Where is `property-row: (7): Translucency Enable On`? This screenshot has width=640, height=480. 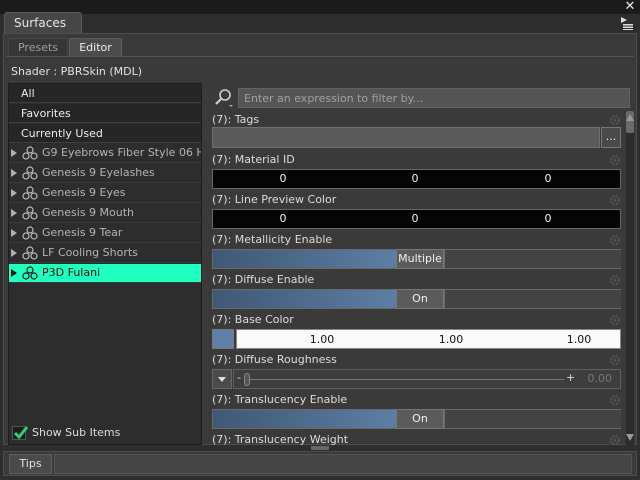
property-row: (7): Translucency Enable On is located at coordinates (416, 411).